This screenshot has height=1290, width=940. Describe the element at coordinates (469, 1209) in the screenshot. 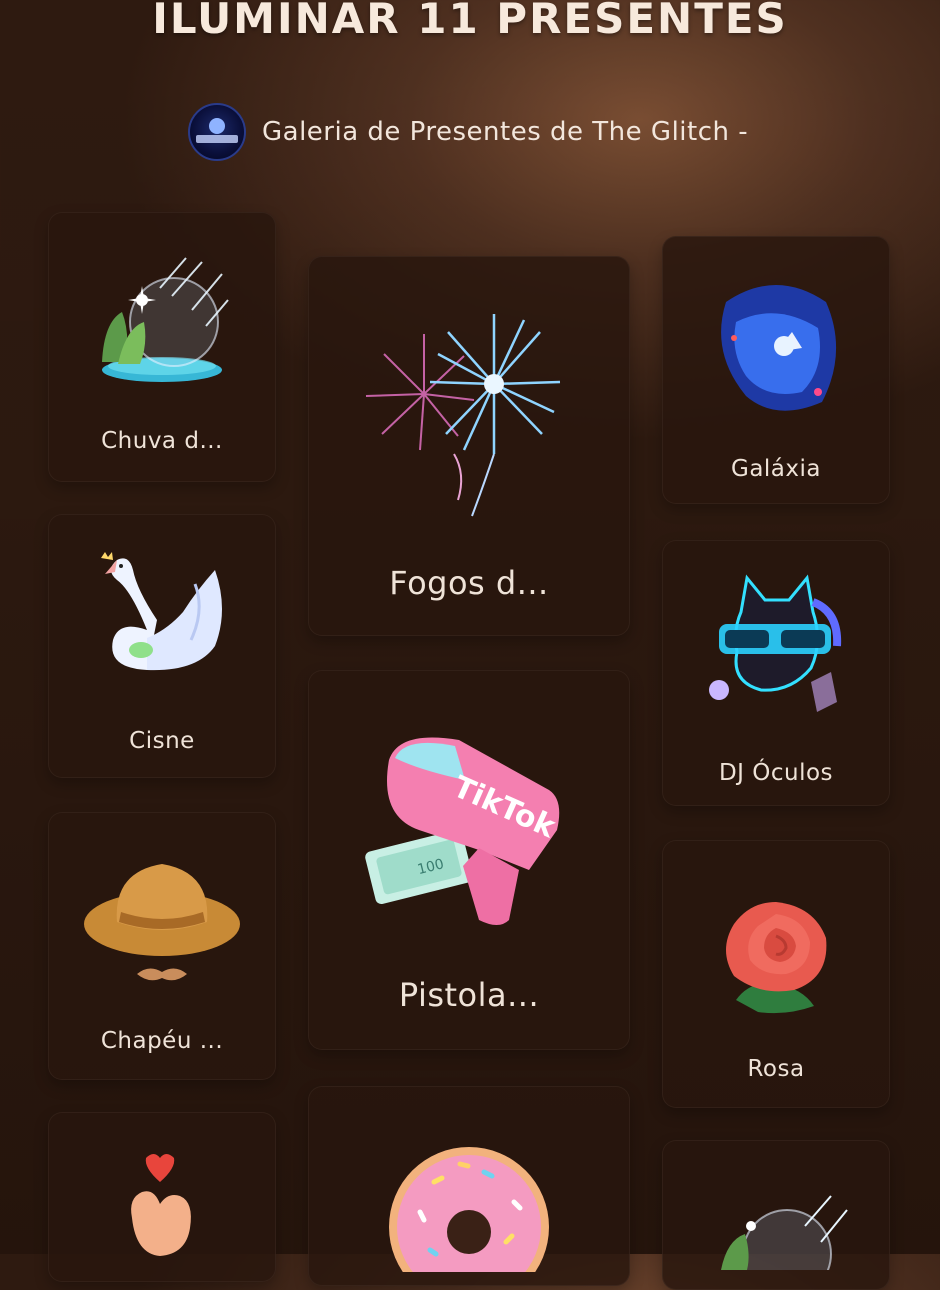

I see `donut-icon` at that location.